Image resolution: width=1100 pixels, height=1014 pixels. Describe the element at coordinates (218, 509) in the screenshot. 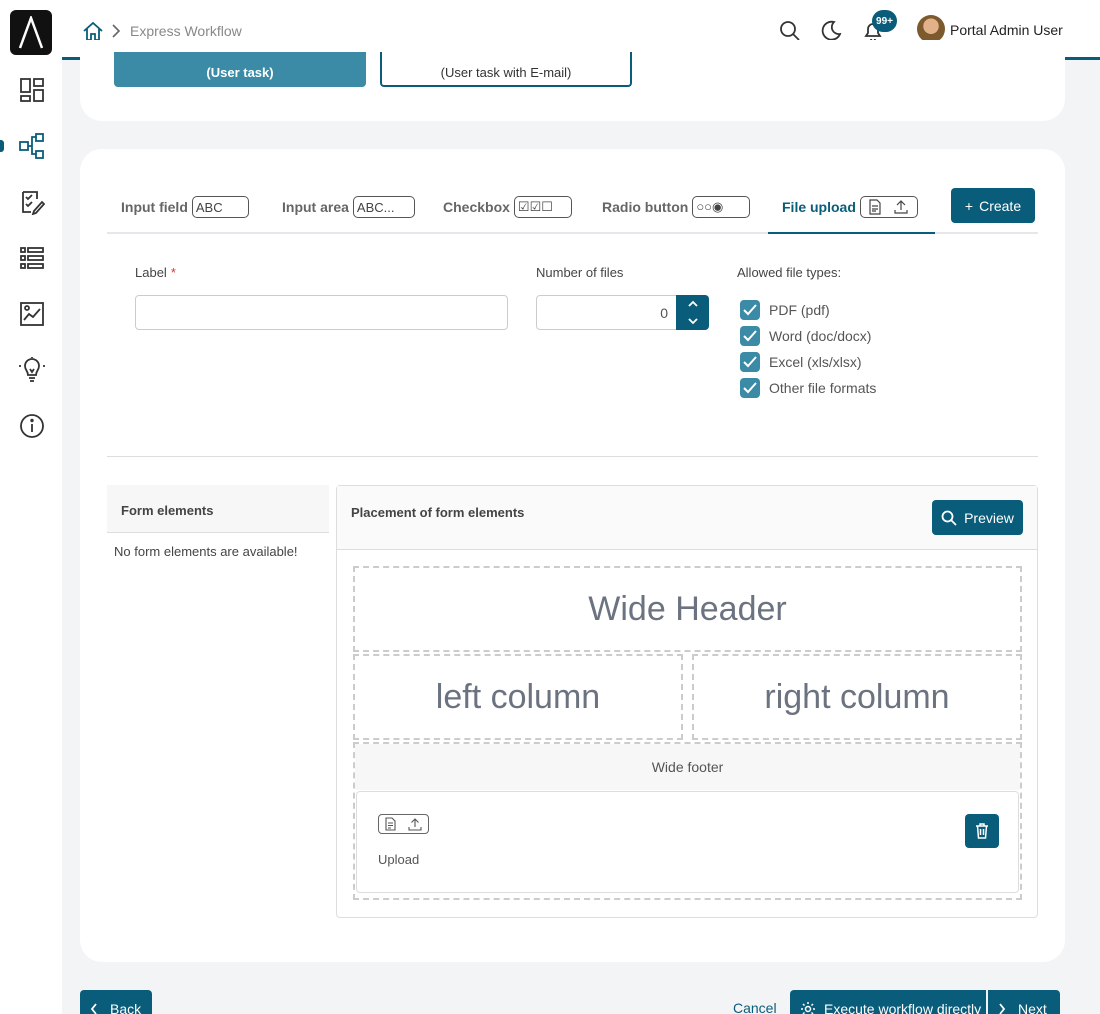

I see `form-elements-header: Form elements` at that location.